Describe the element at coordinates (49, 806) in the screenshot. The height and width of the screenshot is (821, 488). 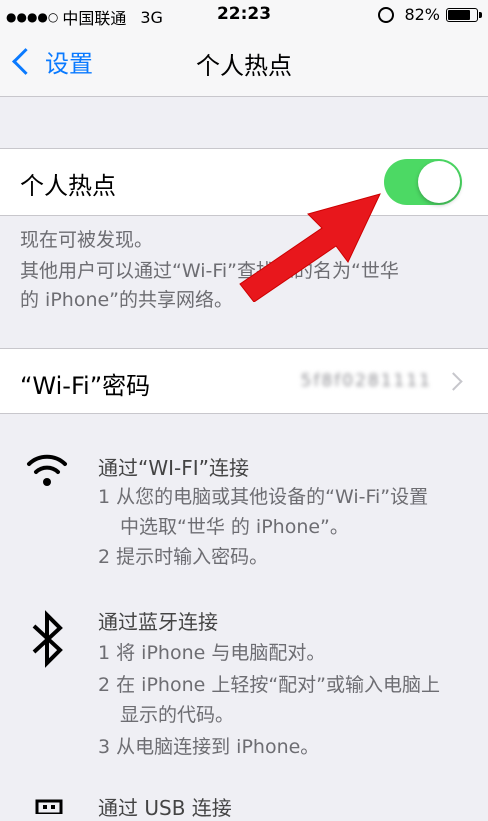
I see `usb-icon` at that location.